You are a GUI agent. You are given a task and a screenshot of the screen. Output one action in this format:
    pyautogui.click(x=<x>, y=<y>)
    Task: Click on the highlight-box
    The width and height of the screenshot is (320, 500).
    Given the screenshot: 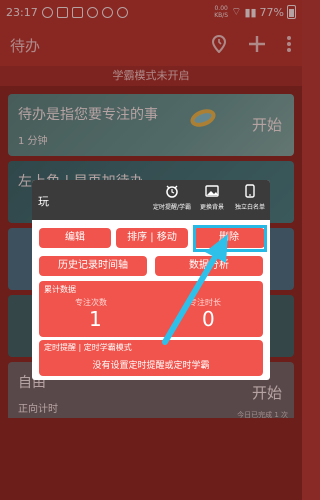 What is the action you would take?
    pyautogui.click(x=230, y=238)
    